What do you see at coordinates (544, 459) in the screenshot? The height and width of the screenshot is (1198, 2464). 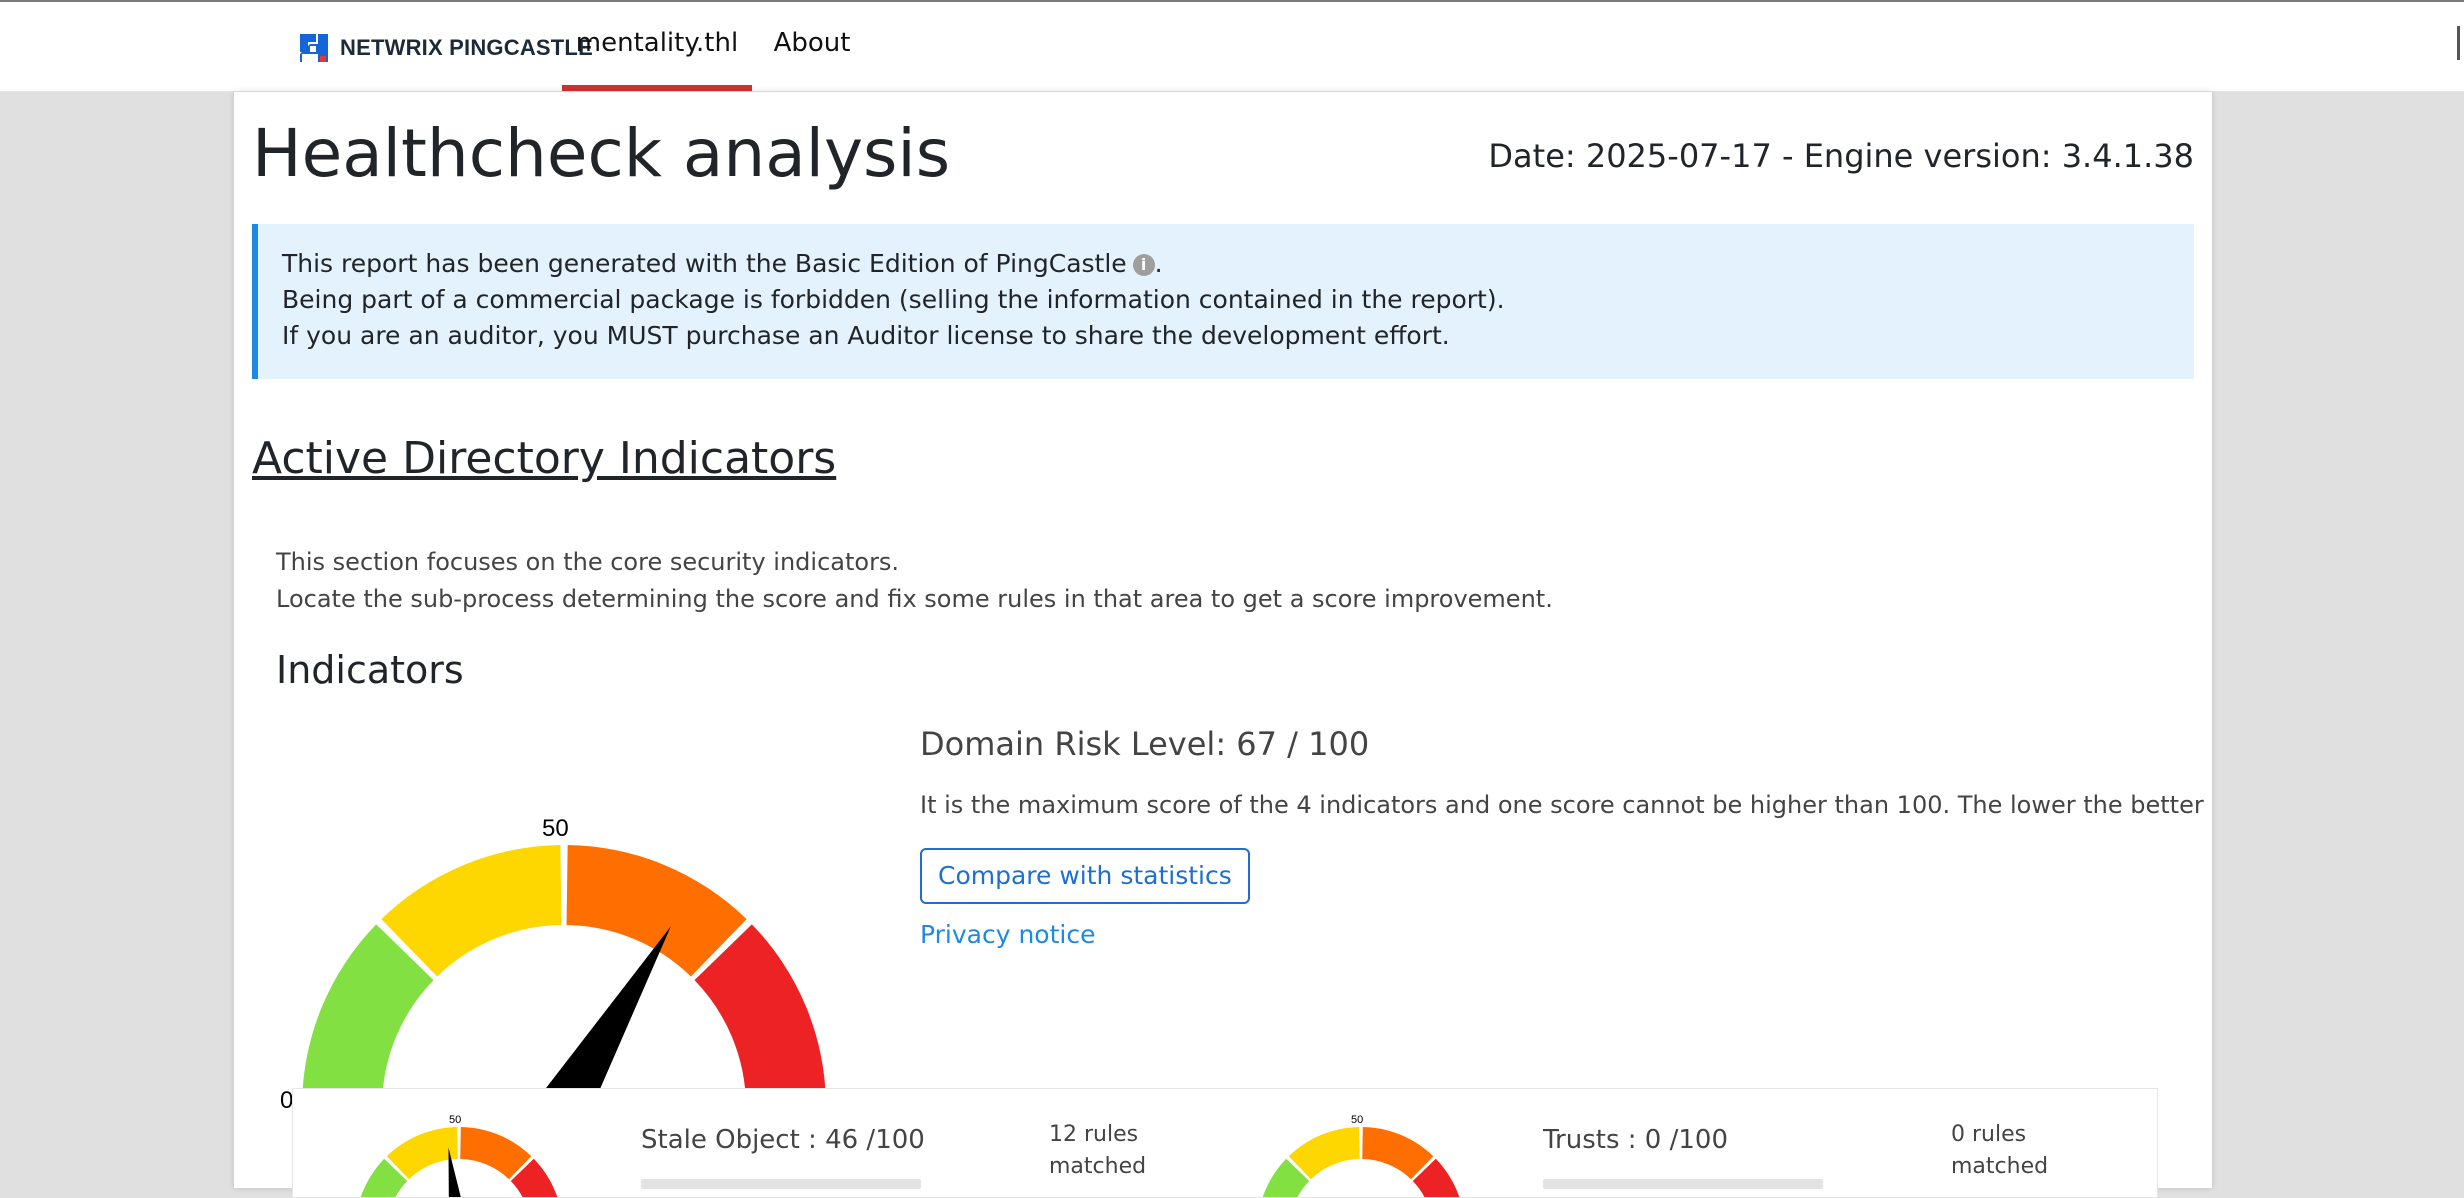 I see `section-title-ad-indicators: Active Directory Indicators` at bounding box center [544, 459].